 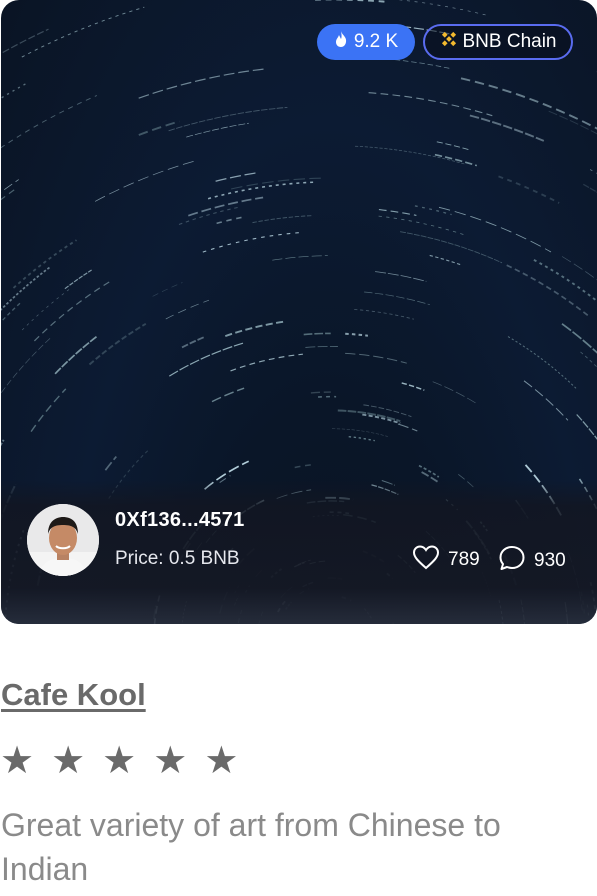 I want to click on comments-count: 930, so click(x=550, y=560).